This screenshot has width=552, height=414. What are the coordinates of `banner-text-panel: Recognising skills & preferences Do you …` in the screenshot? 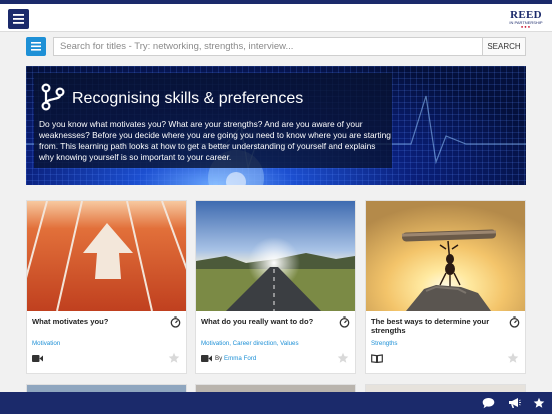 It's located at (213, 120).